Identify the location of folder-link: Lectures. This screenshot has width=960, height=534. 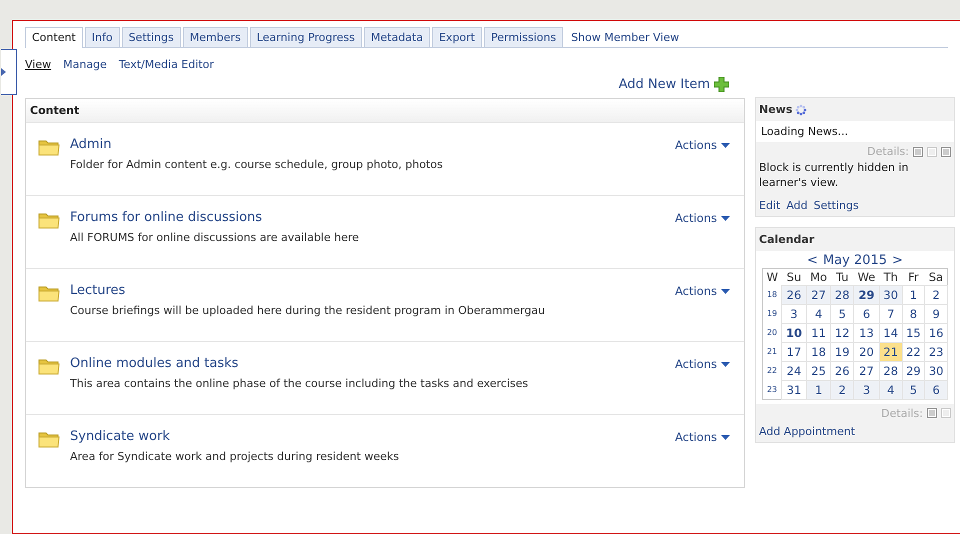
(372, 290).